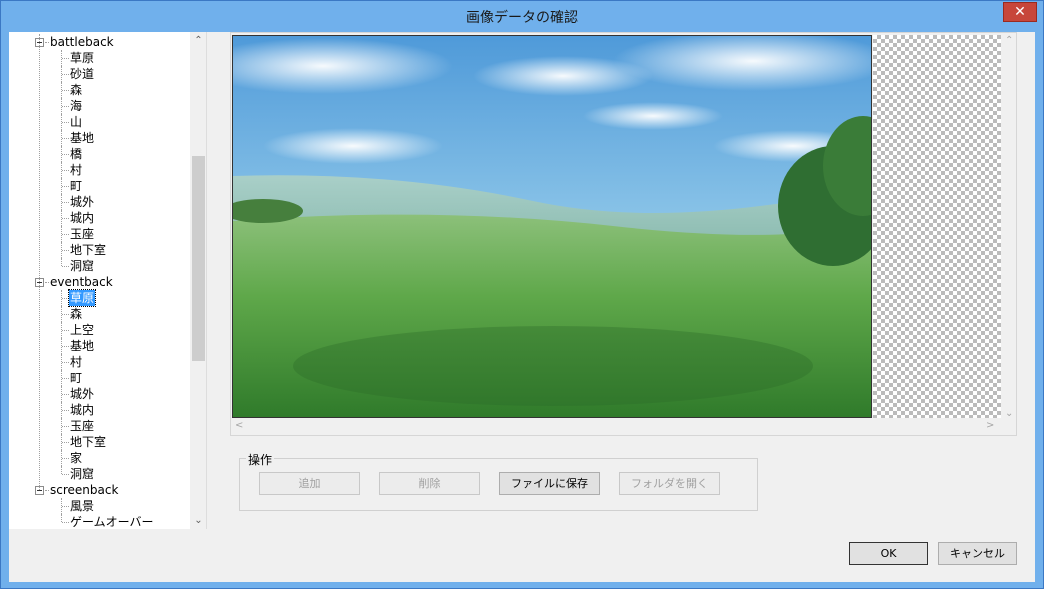 Image resolution: width=1044 pixels, height=589 pixels. Describe the element at coordinates (99, 74) in the screenshot. I see `tree-item: 砂道` at that location.